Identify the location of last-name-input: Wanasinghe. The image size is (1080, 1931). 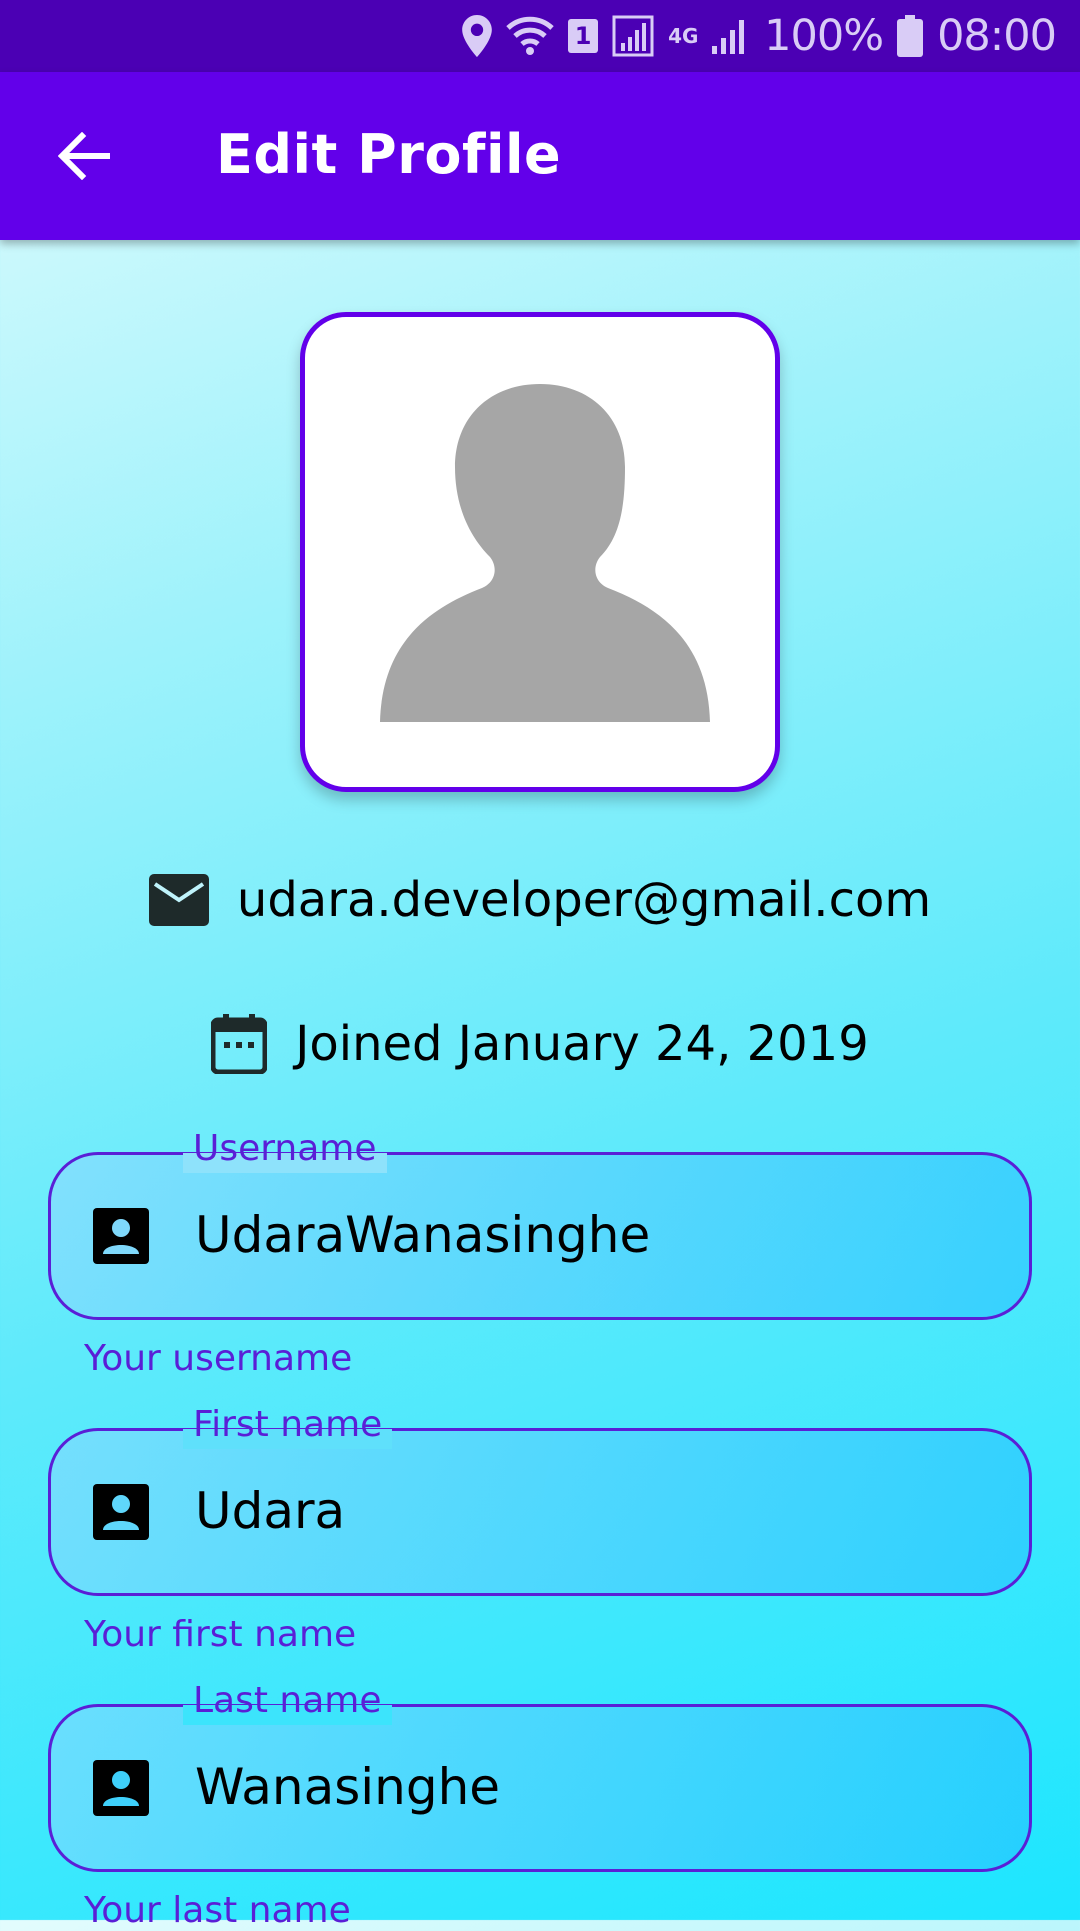
(347, 1787).